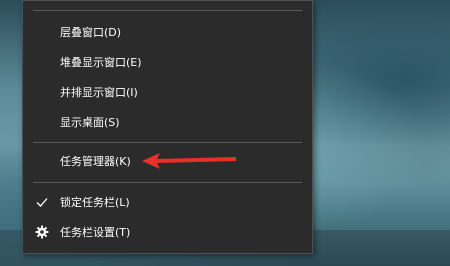 The height and width of the screenshot is (266, 450). I want to click on red-arrow-icon, so click(189, 161).